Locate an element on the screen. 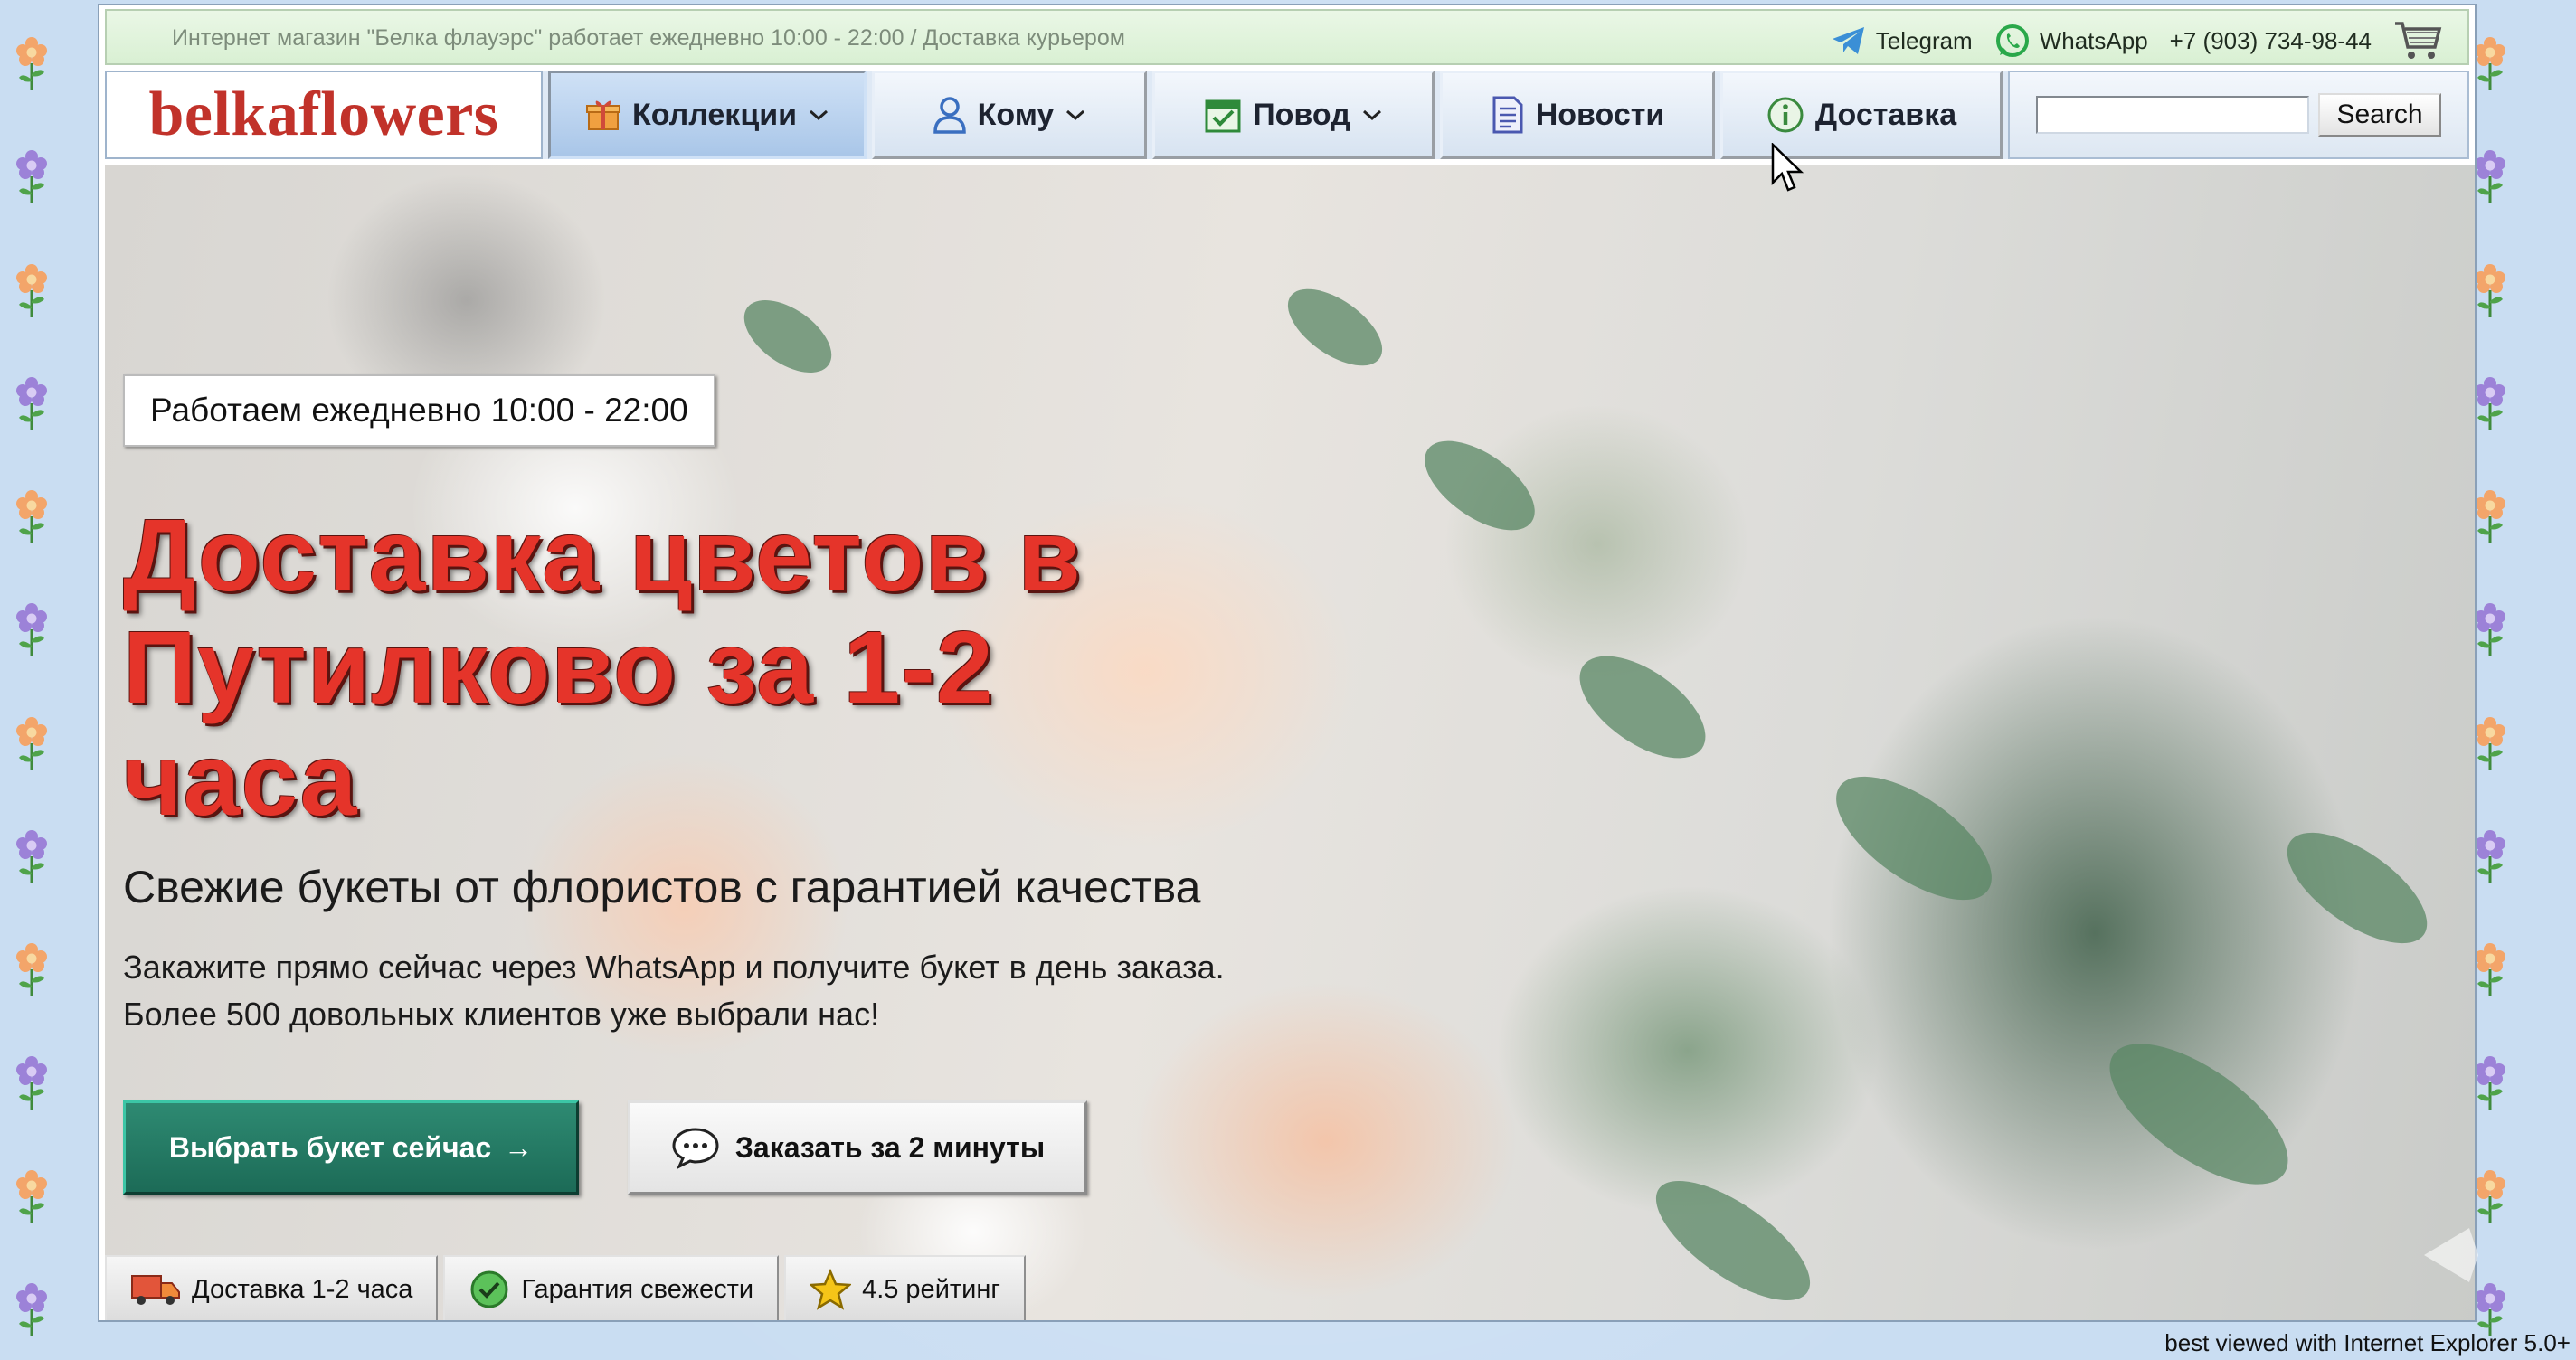  hours-badge: Работаем ежедневно 10:00 - 22:00 is located at coordinates (419, 411).